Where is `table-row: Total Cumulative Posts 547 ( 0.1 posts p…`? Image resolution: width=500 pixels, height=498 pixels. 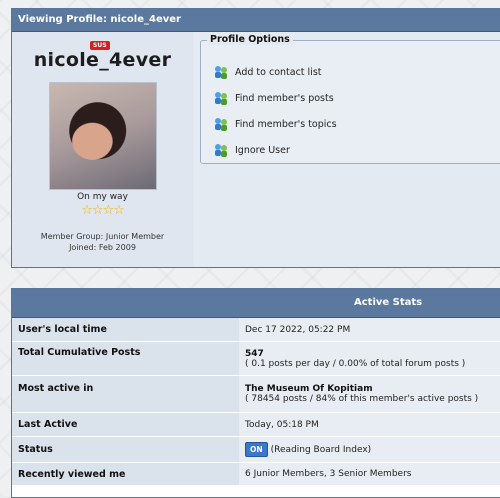 table-row: Total Cumulative Posts 547 ( 0.1 posts p… is located at coordinates (256, 359).